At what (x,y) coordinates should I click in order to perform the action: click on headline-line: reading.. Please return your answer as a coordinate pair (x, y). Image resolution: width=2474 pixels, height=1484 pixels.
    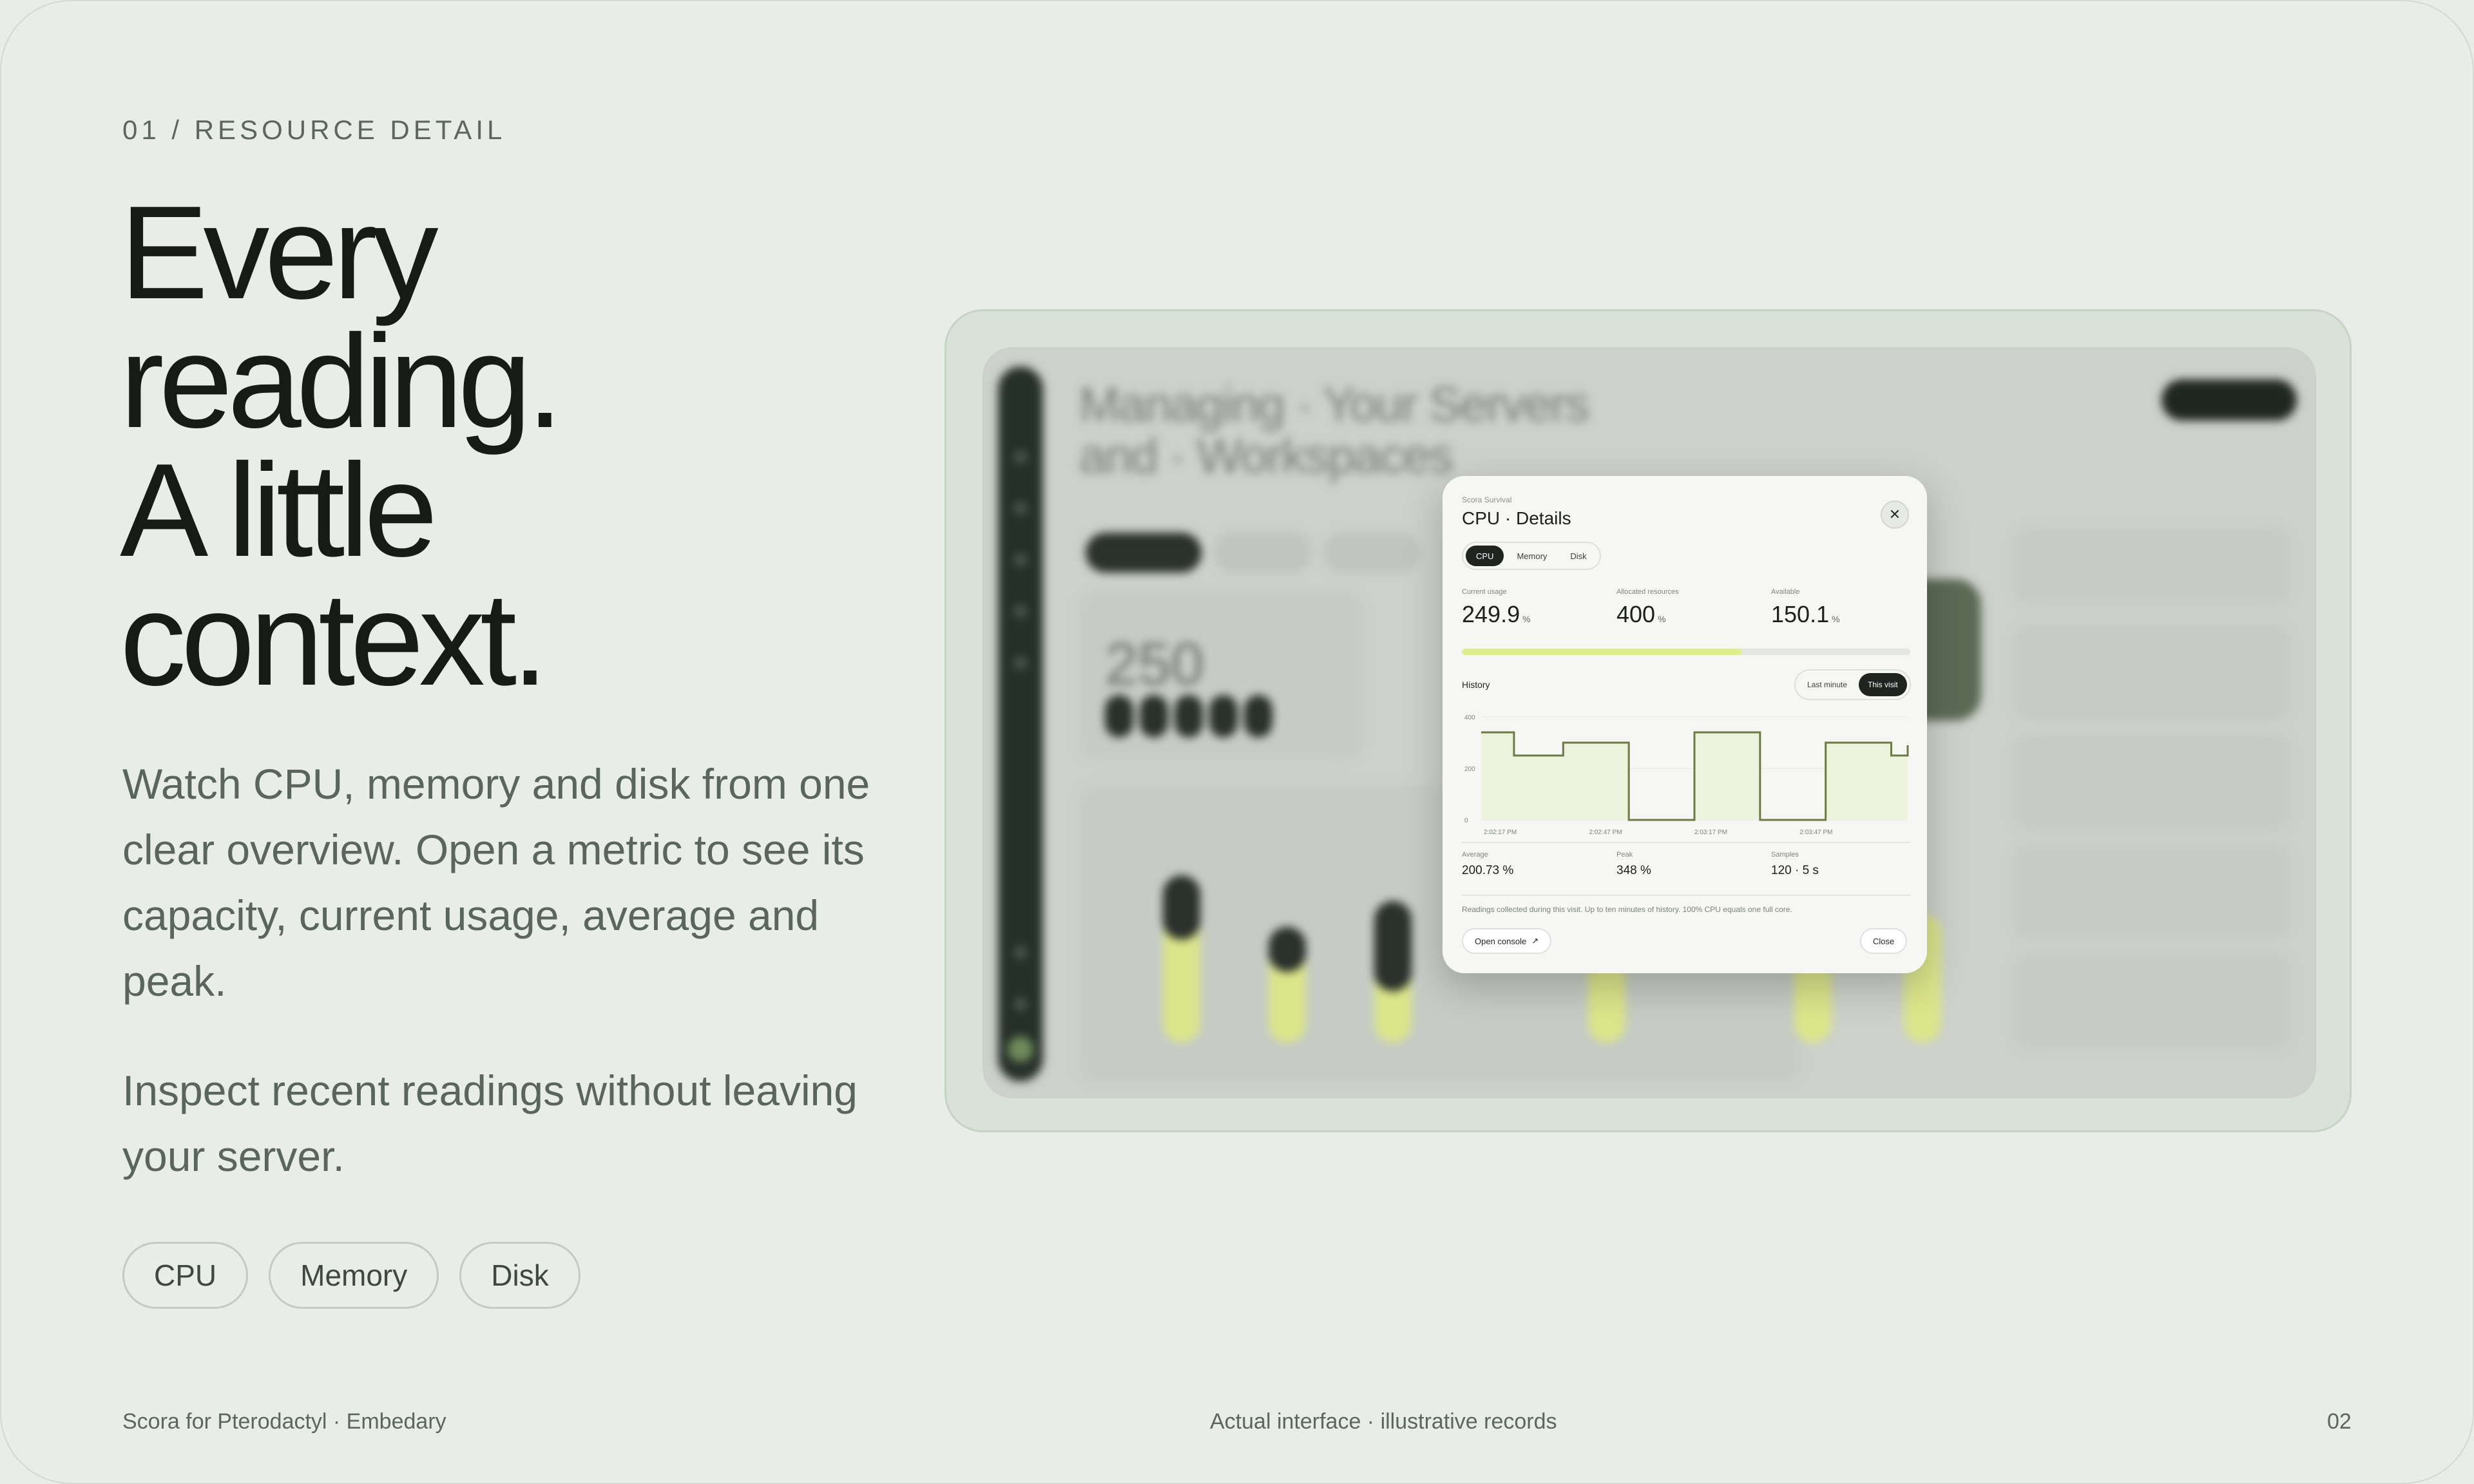
    Looking at the image, I should click on (341, 381).